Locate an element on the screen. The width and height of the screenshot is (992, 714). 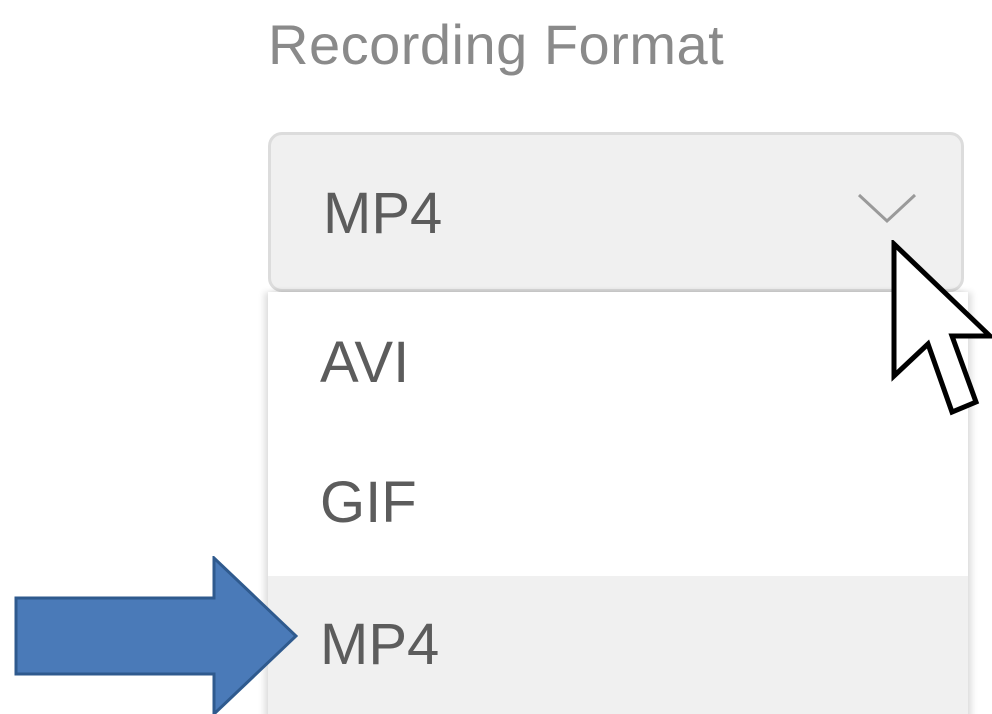
select-current-value: MP4 is located at coordinates (383, 213).